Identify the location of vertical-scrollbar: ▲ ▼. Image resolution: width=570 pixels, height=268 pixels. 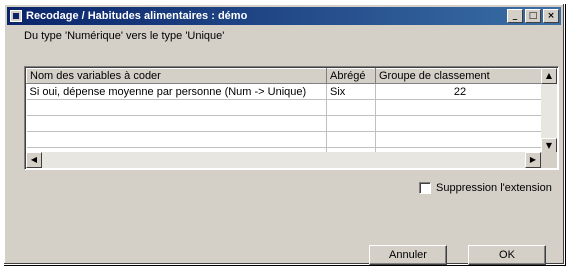
(549, 111).